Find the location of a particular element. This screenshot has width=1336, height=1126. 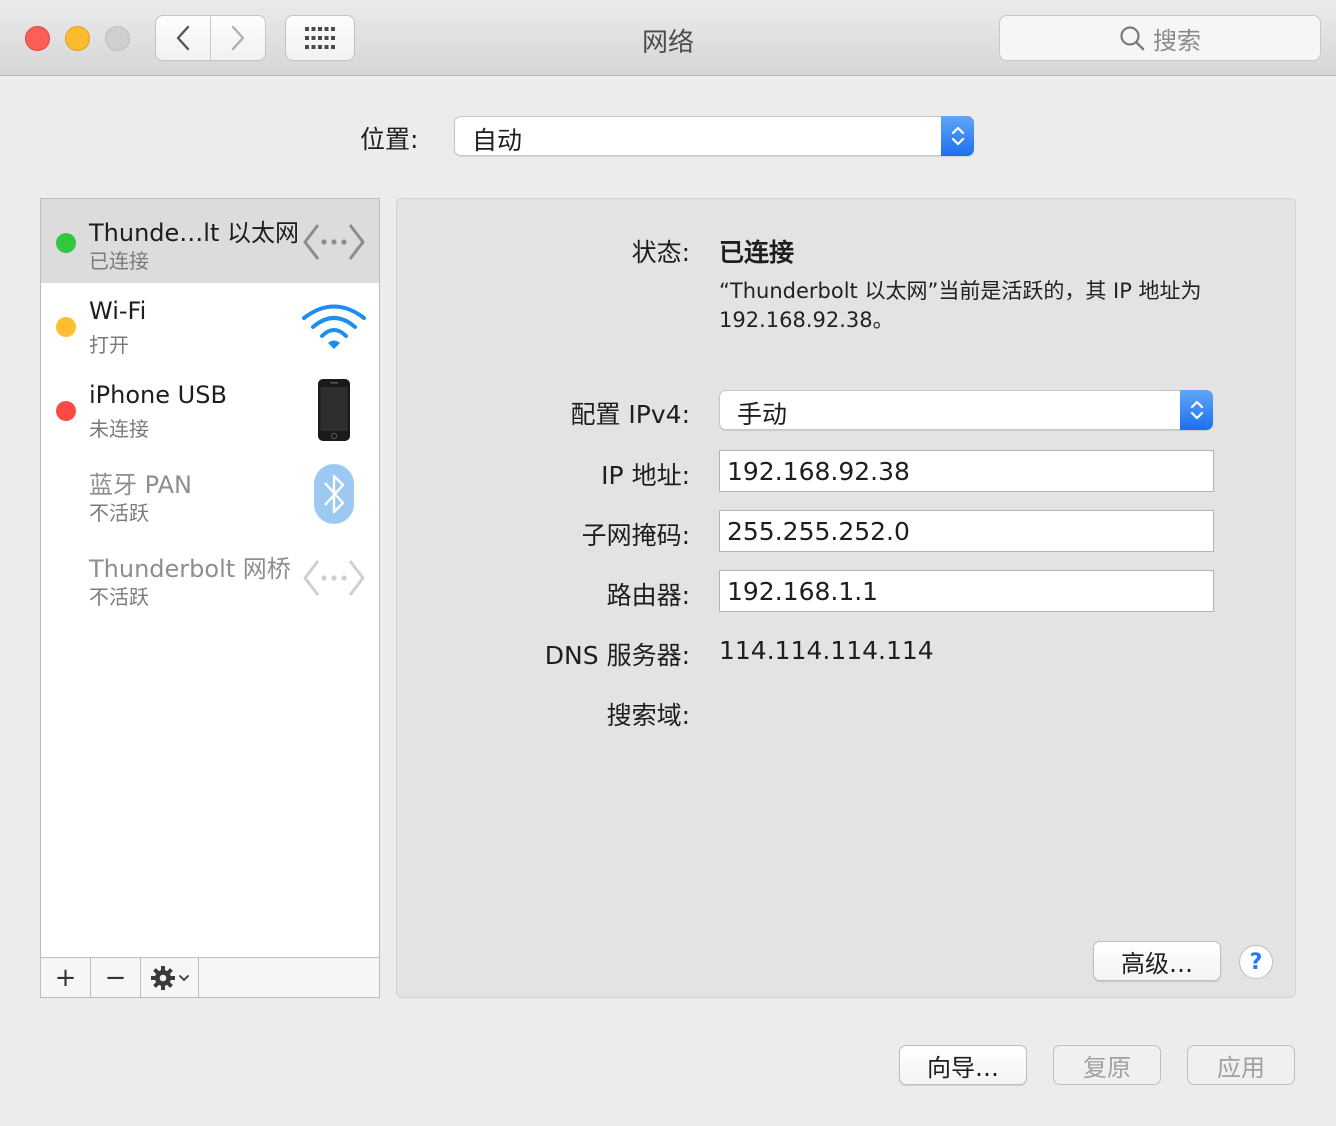

status-dot-yellow is located at coordinates (66, 327).